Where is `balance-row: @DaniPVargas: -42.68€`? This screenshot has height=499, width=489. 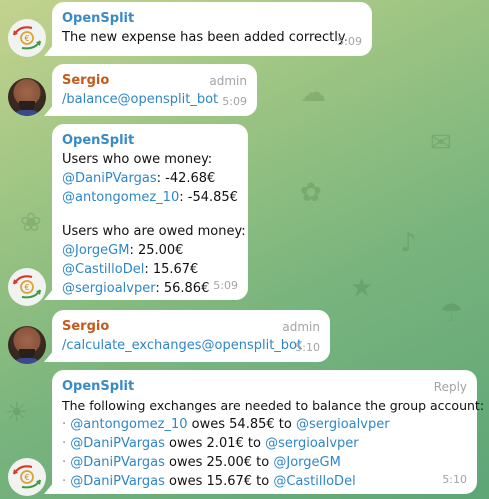
balance-row: @DaniPVargas: -42.68€ is located at coordinates (150, 178).